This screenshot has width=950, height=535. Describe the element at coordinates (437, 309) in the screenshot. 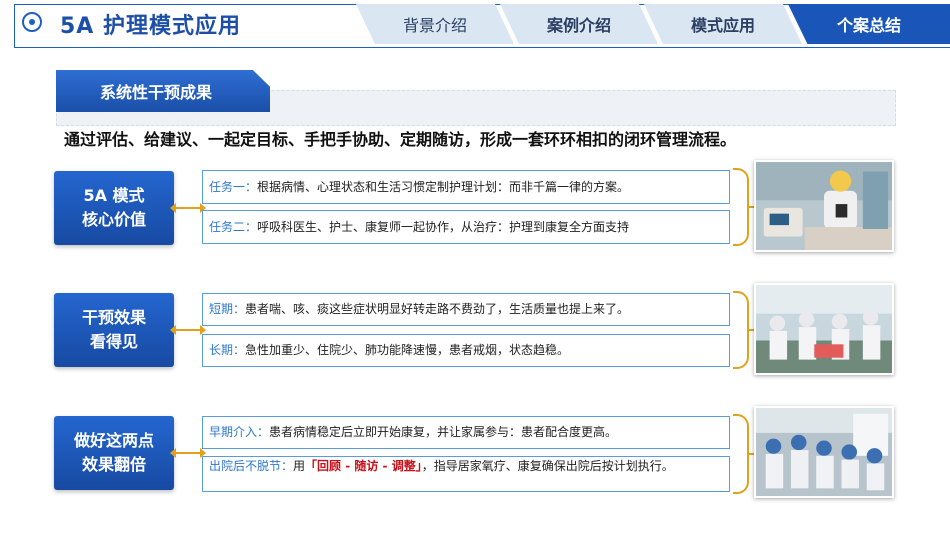

I see `item-text: 患者喘、咳、痰这些症状明显好转走路不费劲了，生活质量也提上来了。` at that location.